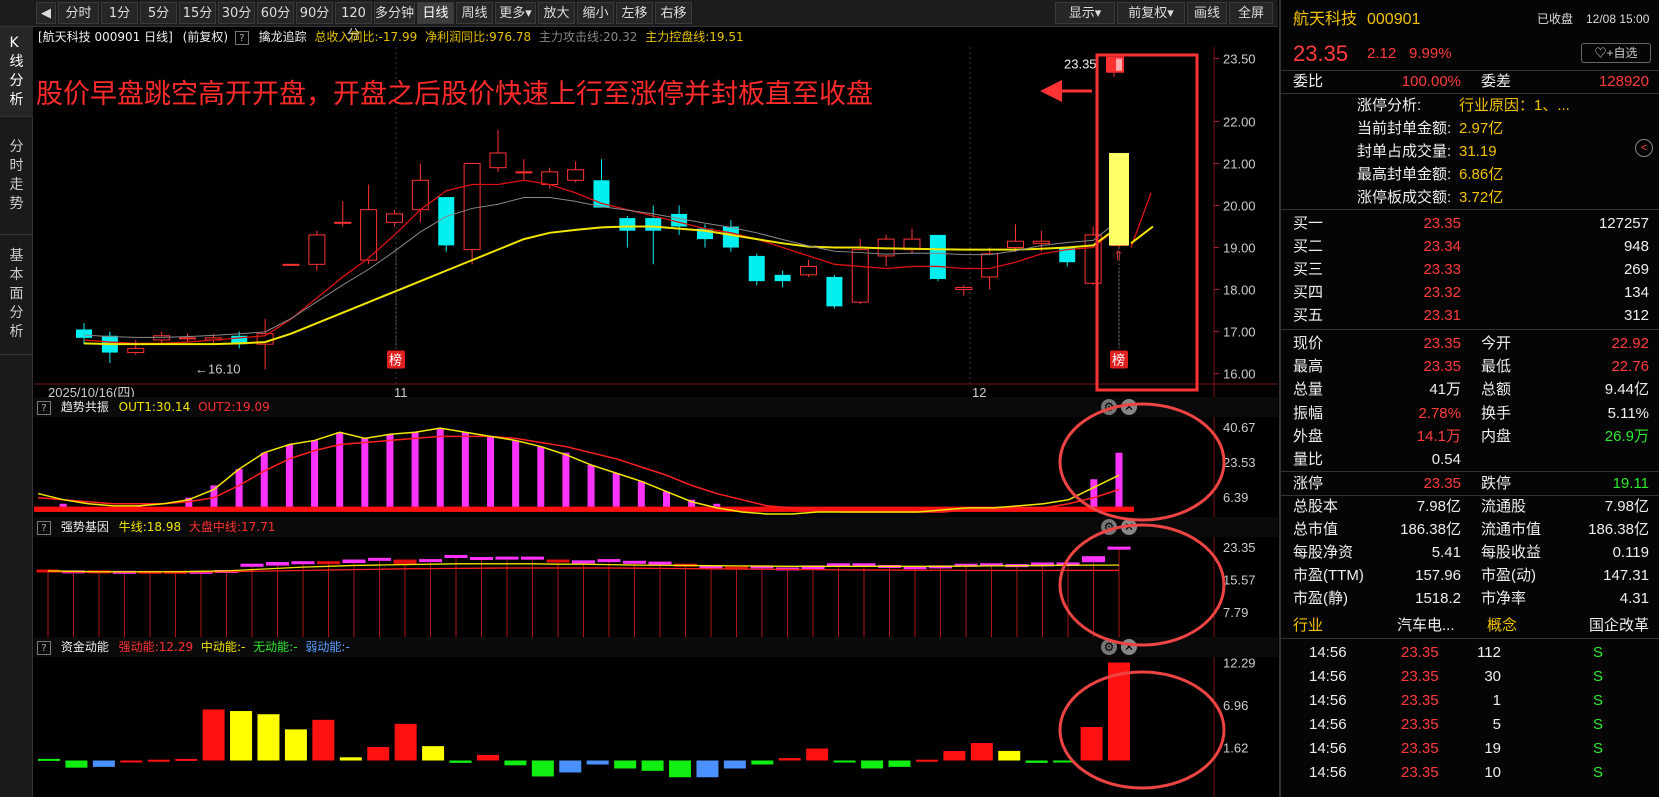  Describe the element at coordinates (1626, 575) in the screenshot. I see `stat-value: 147.31` at that location.